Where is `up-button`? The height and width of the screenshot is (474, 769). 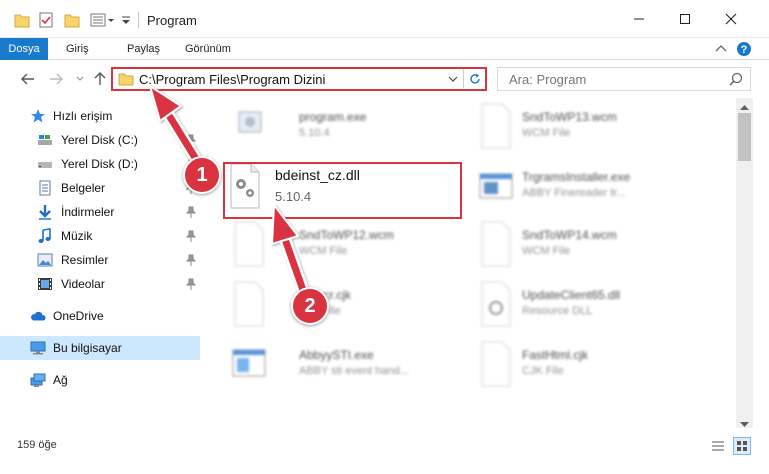 up-button is located at coordinates (100, 79).